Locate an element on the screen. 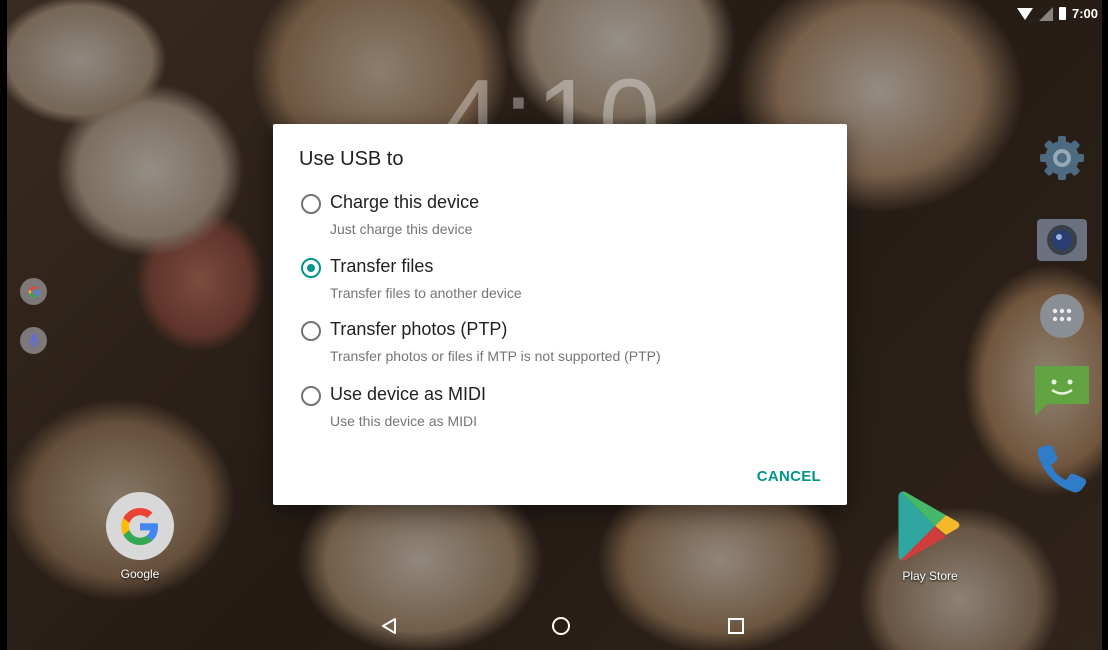 The image size is (1108, 650). google-g-icon is located at coordinates (33, 291).